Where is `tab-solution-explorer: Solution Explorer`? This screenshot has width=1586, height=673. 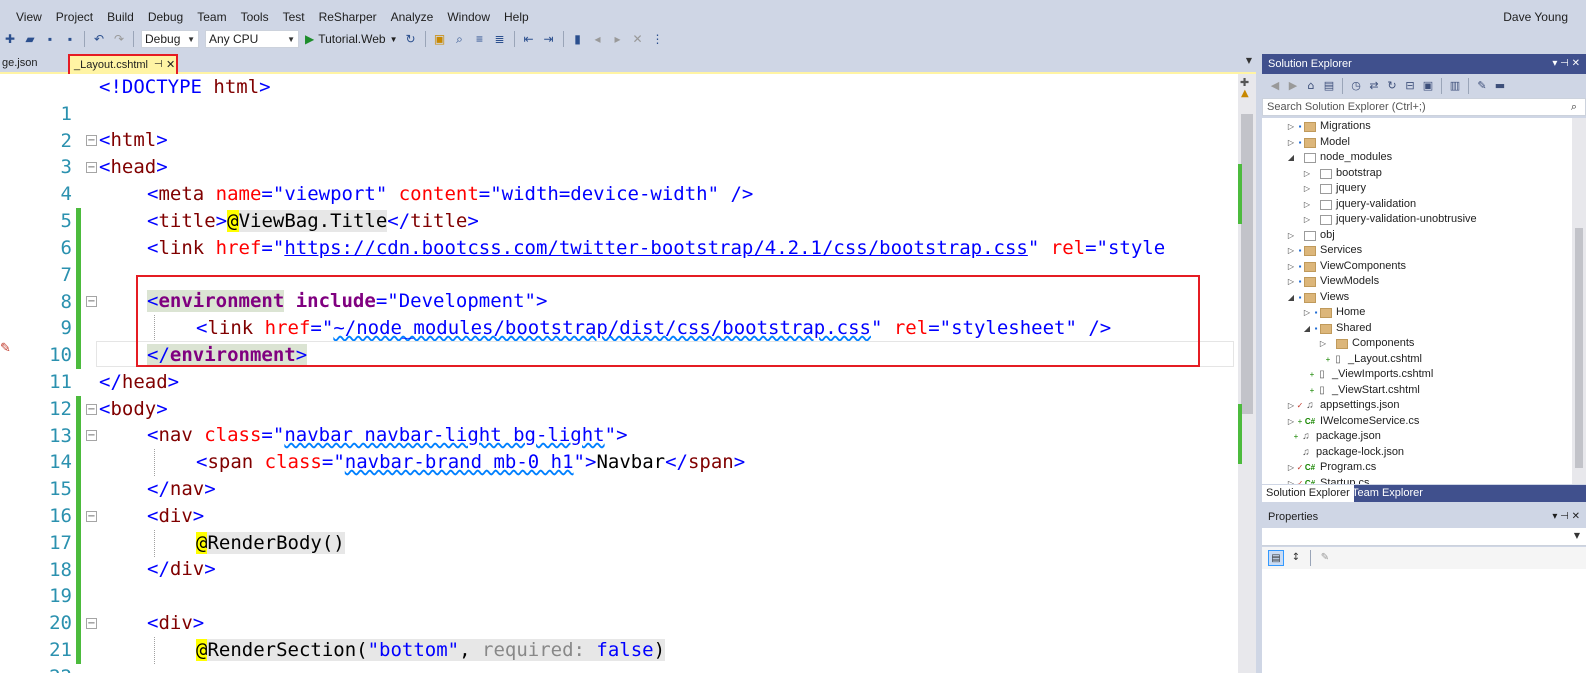 tab-solution-explorer: Solution Explorer is located at coordinates (1308, 493).